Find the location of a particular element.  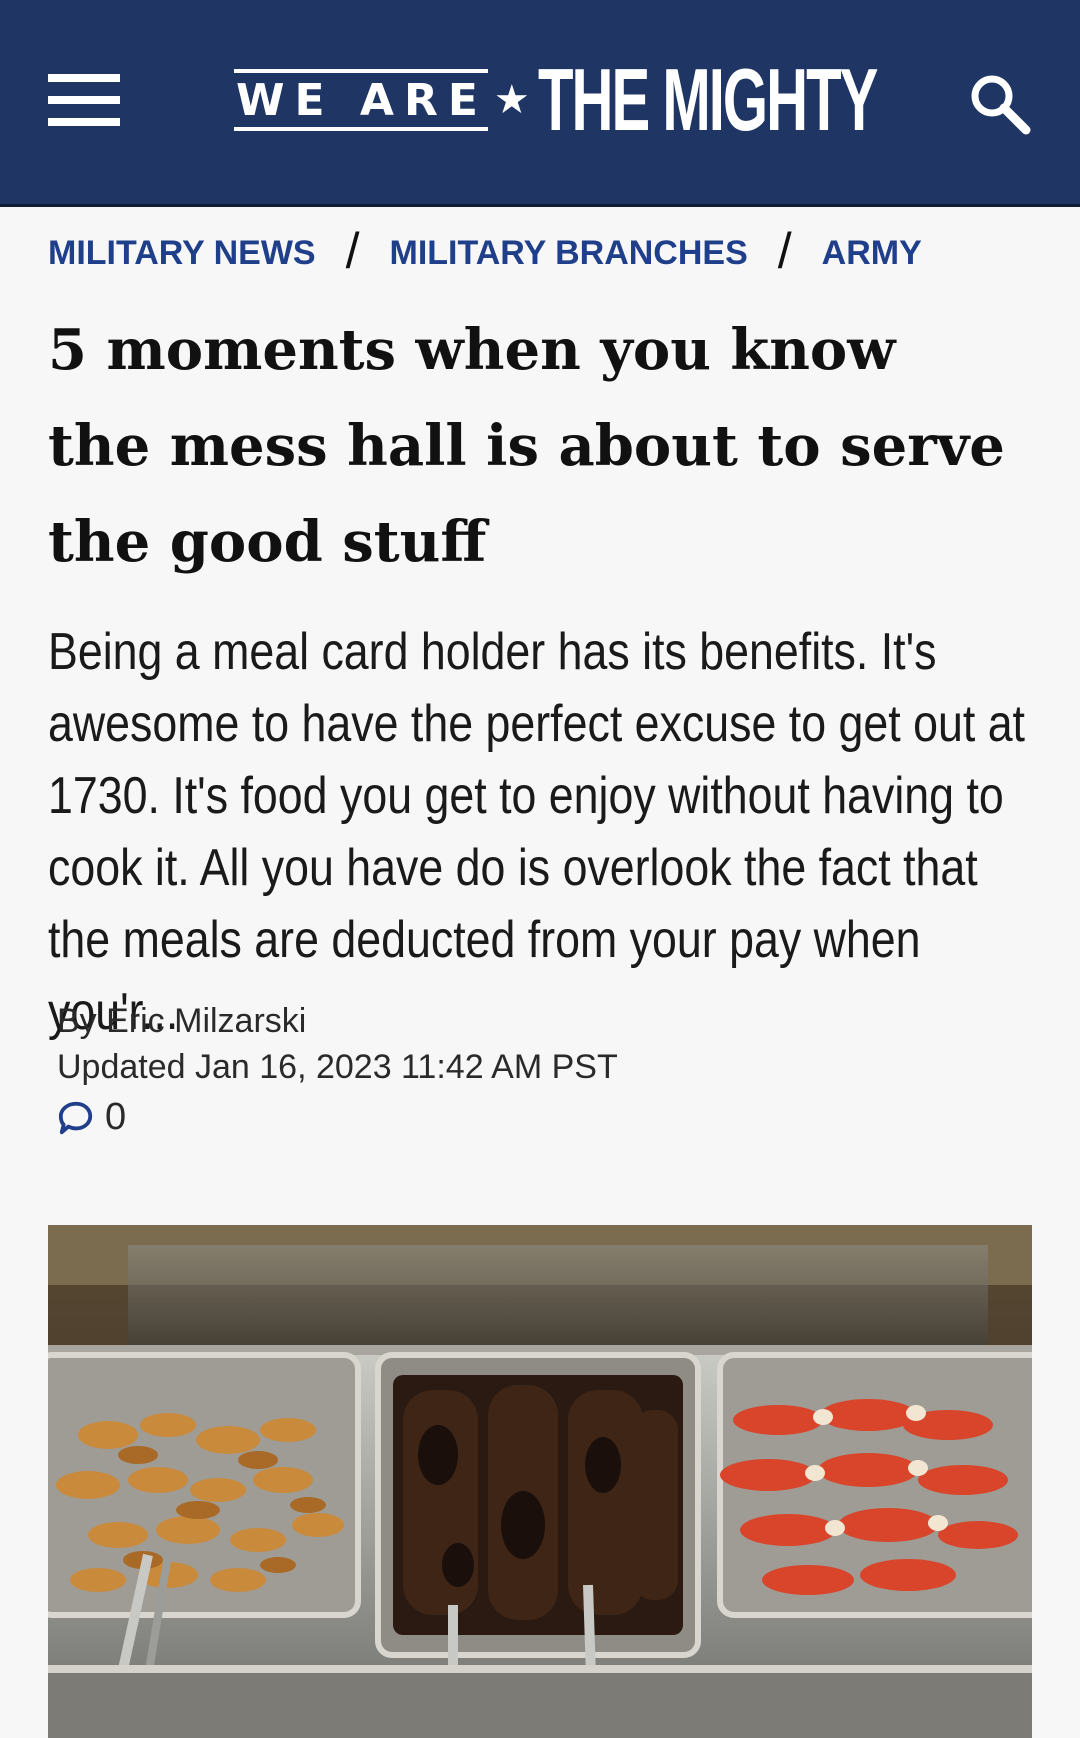

breadcrumb-army: ARMY is located at coordinates (872, 253).